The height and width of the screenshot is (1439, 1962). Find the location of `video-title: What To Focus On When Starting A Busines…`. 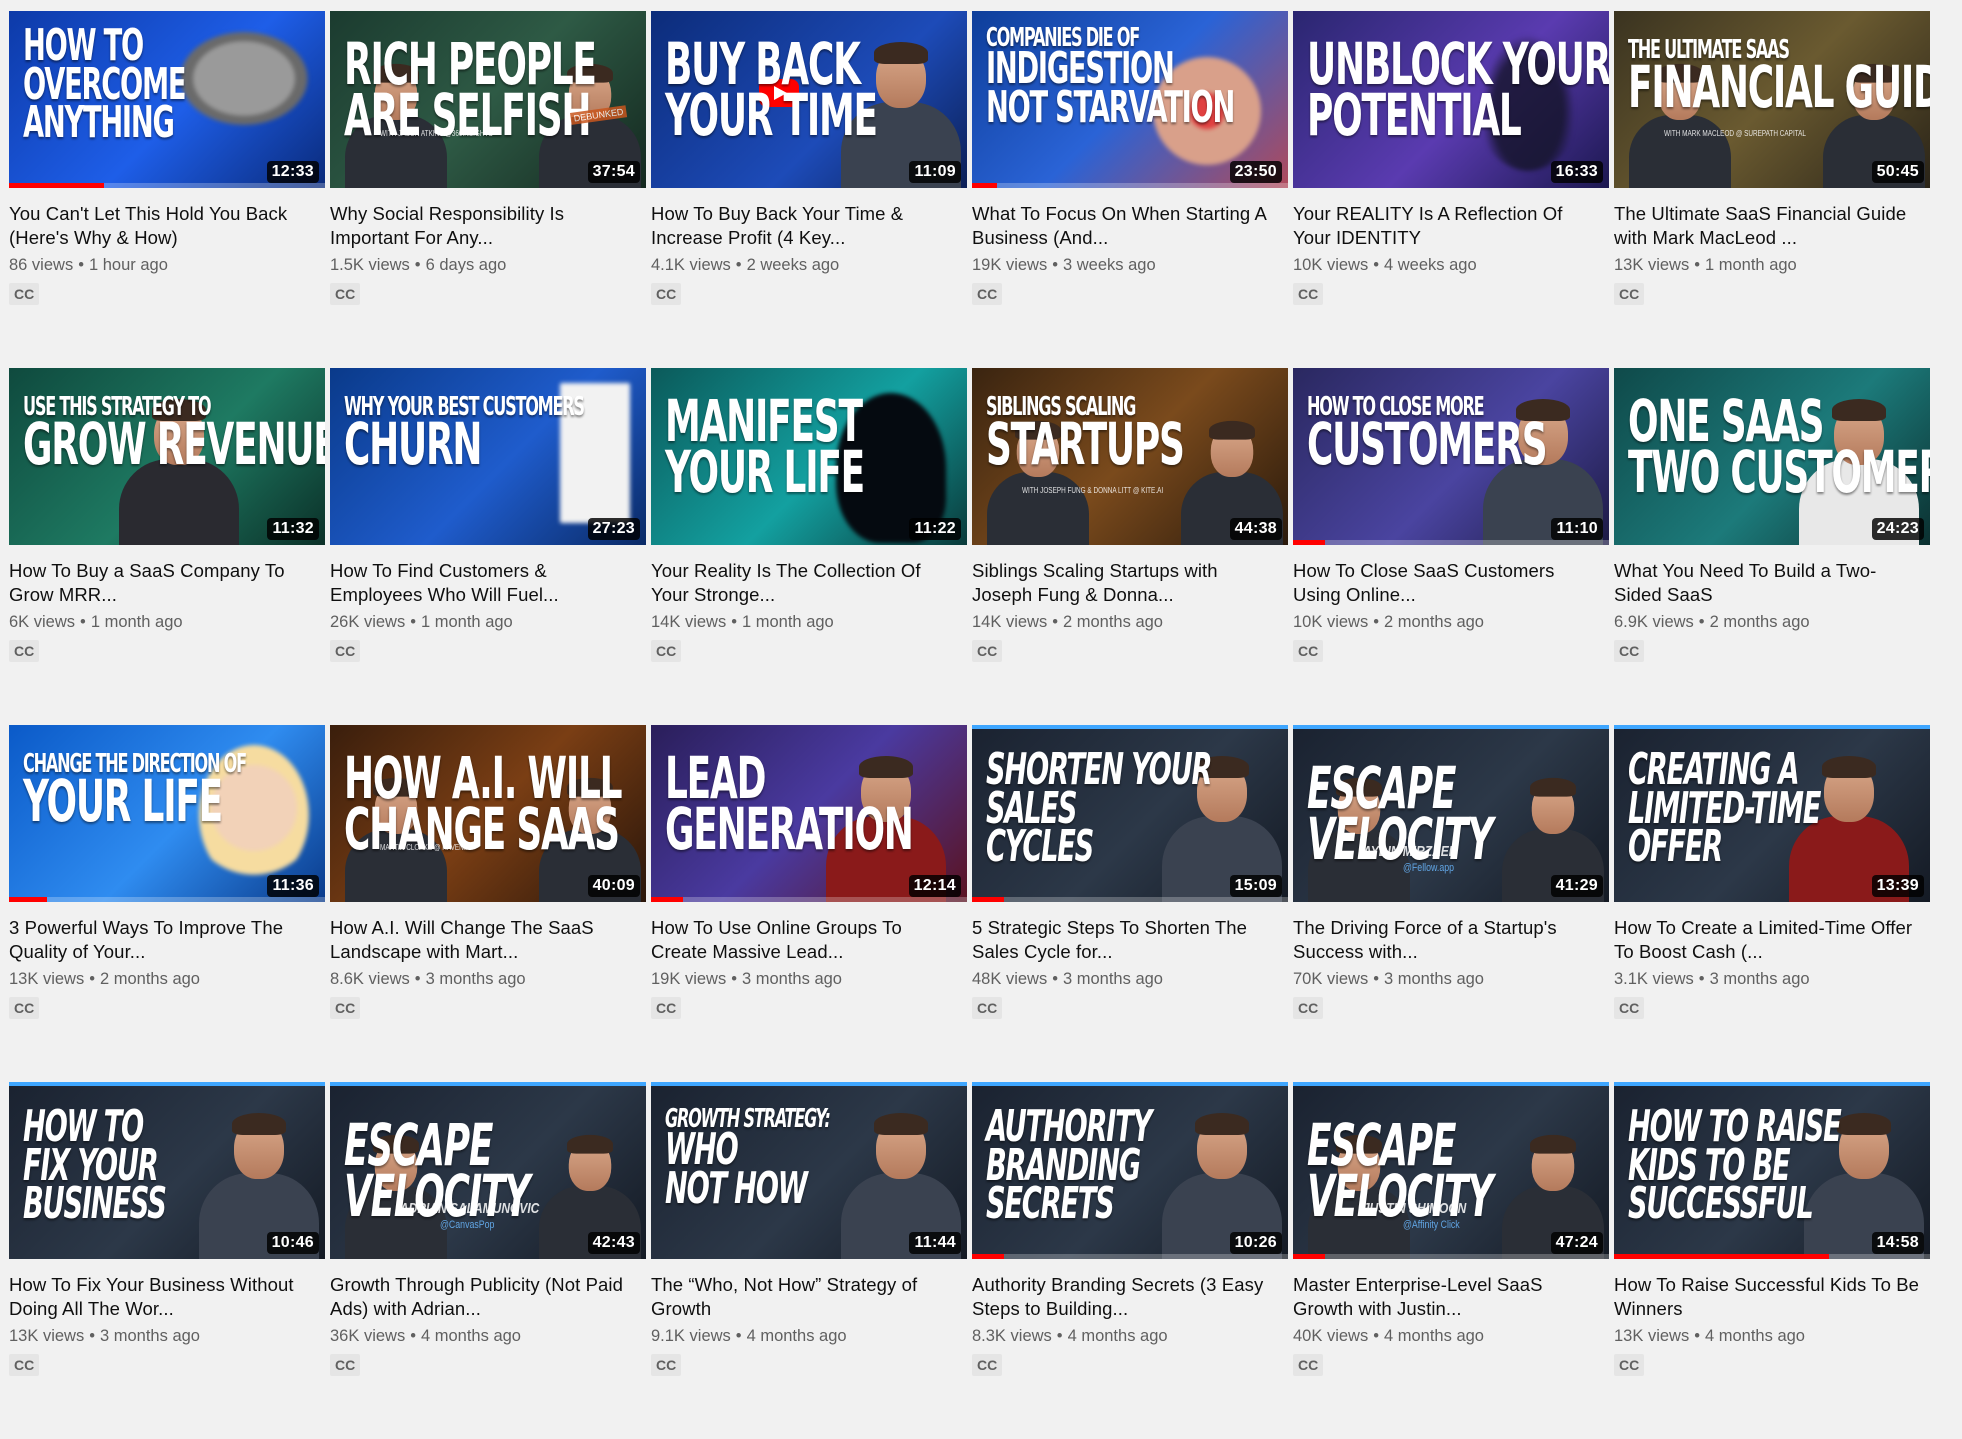

video-title: What To Focus On When Starting A Busines… is located at coordinates (1130, 226).